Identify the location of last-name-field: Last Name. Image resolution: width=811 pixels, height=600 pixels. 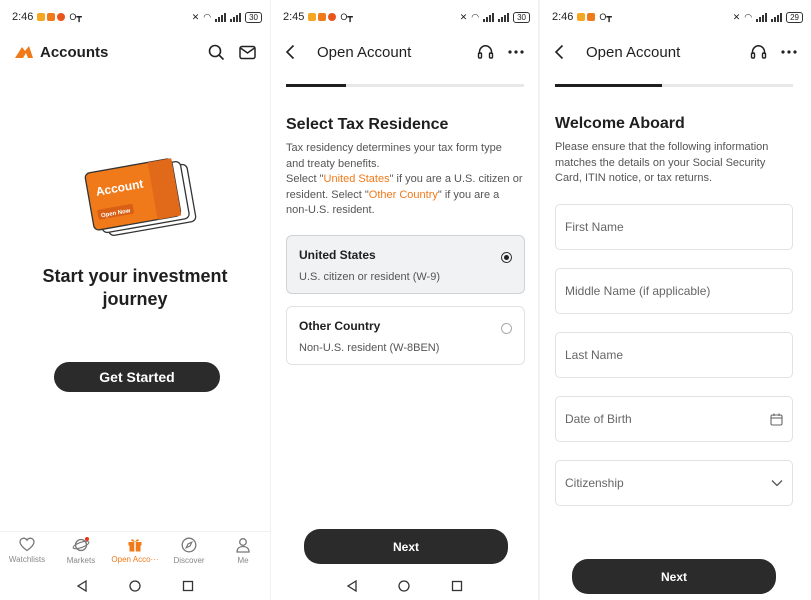
(674, 355).